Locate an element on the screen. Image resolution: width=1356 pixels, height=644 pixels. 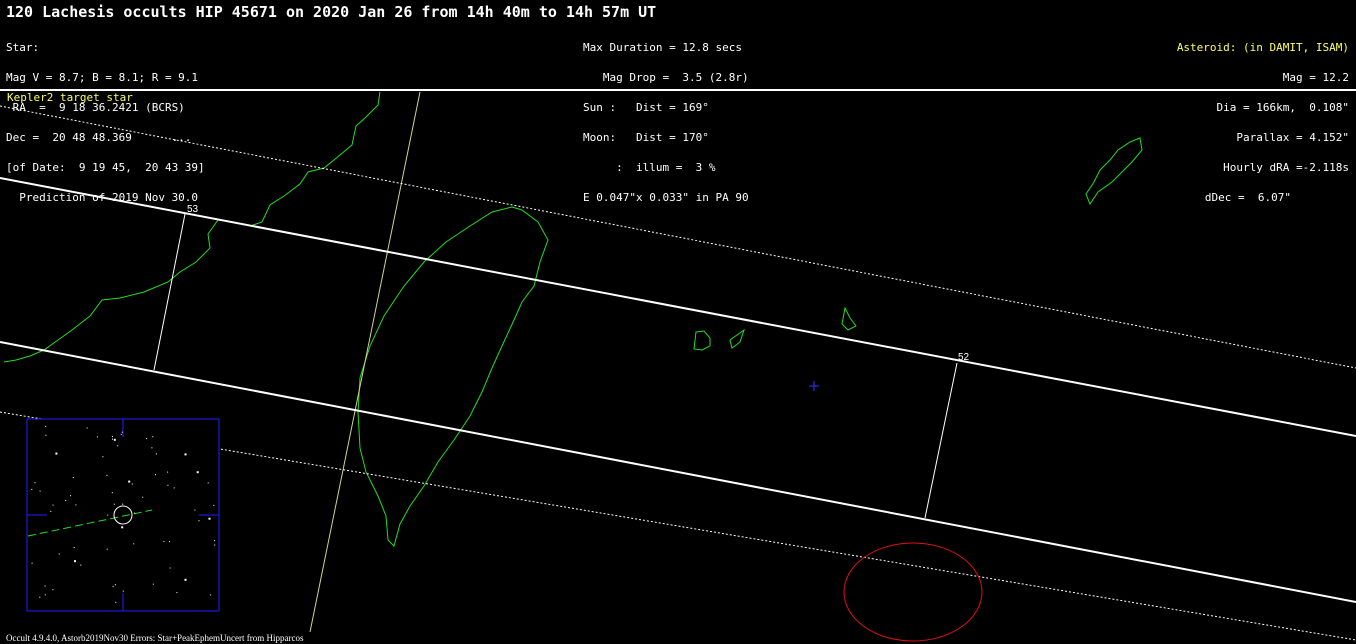
meridian-line is located at coordinates (365, 362).